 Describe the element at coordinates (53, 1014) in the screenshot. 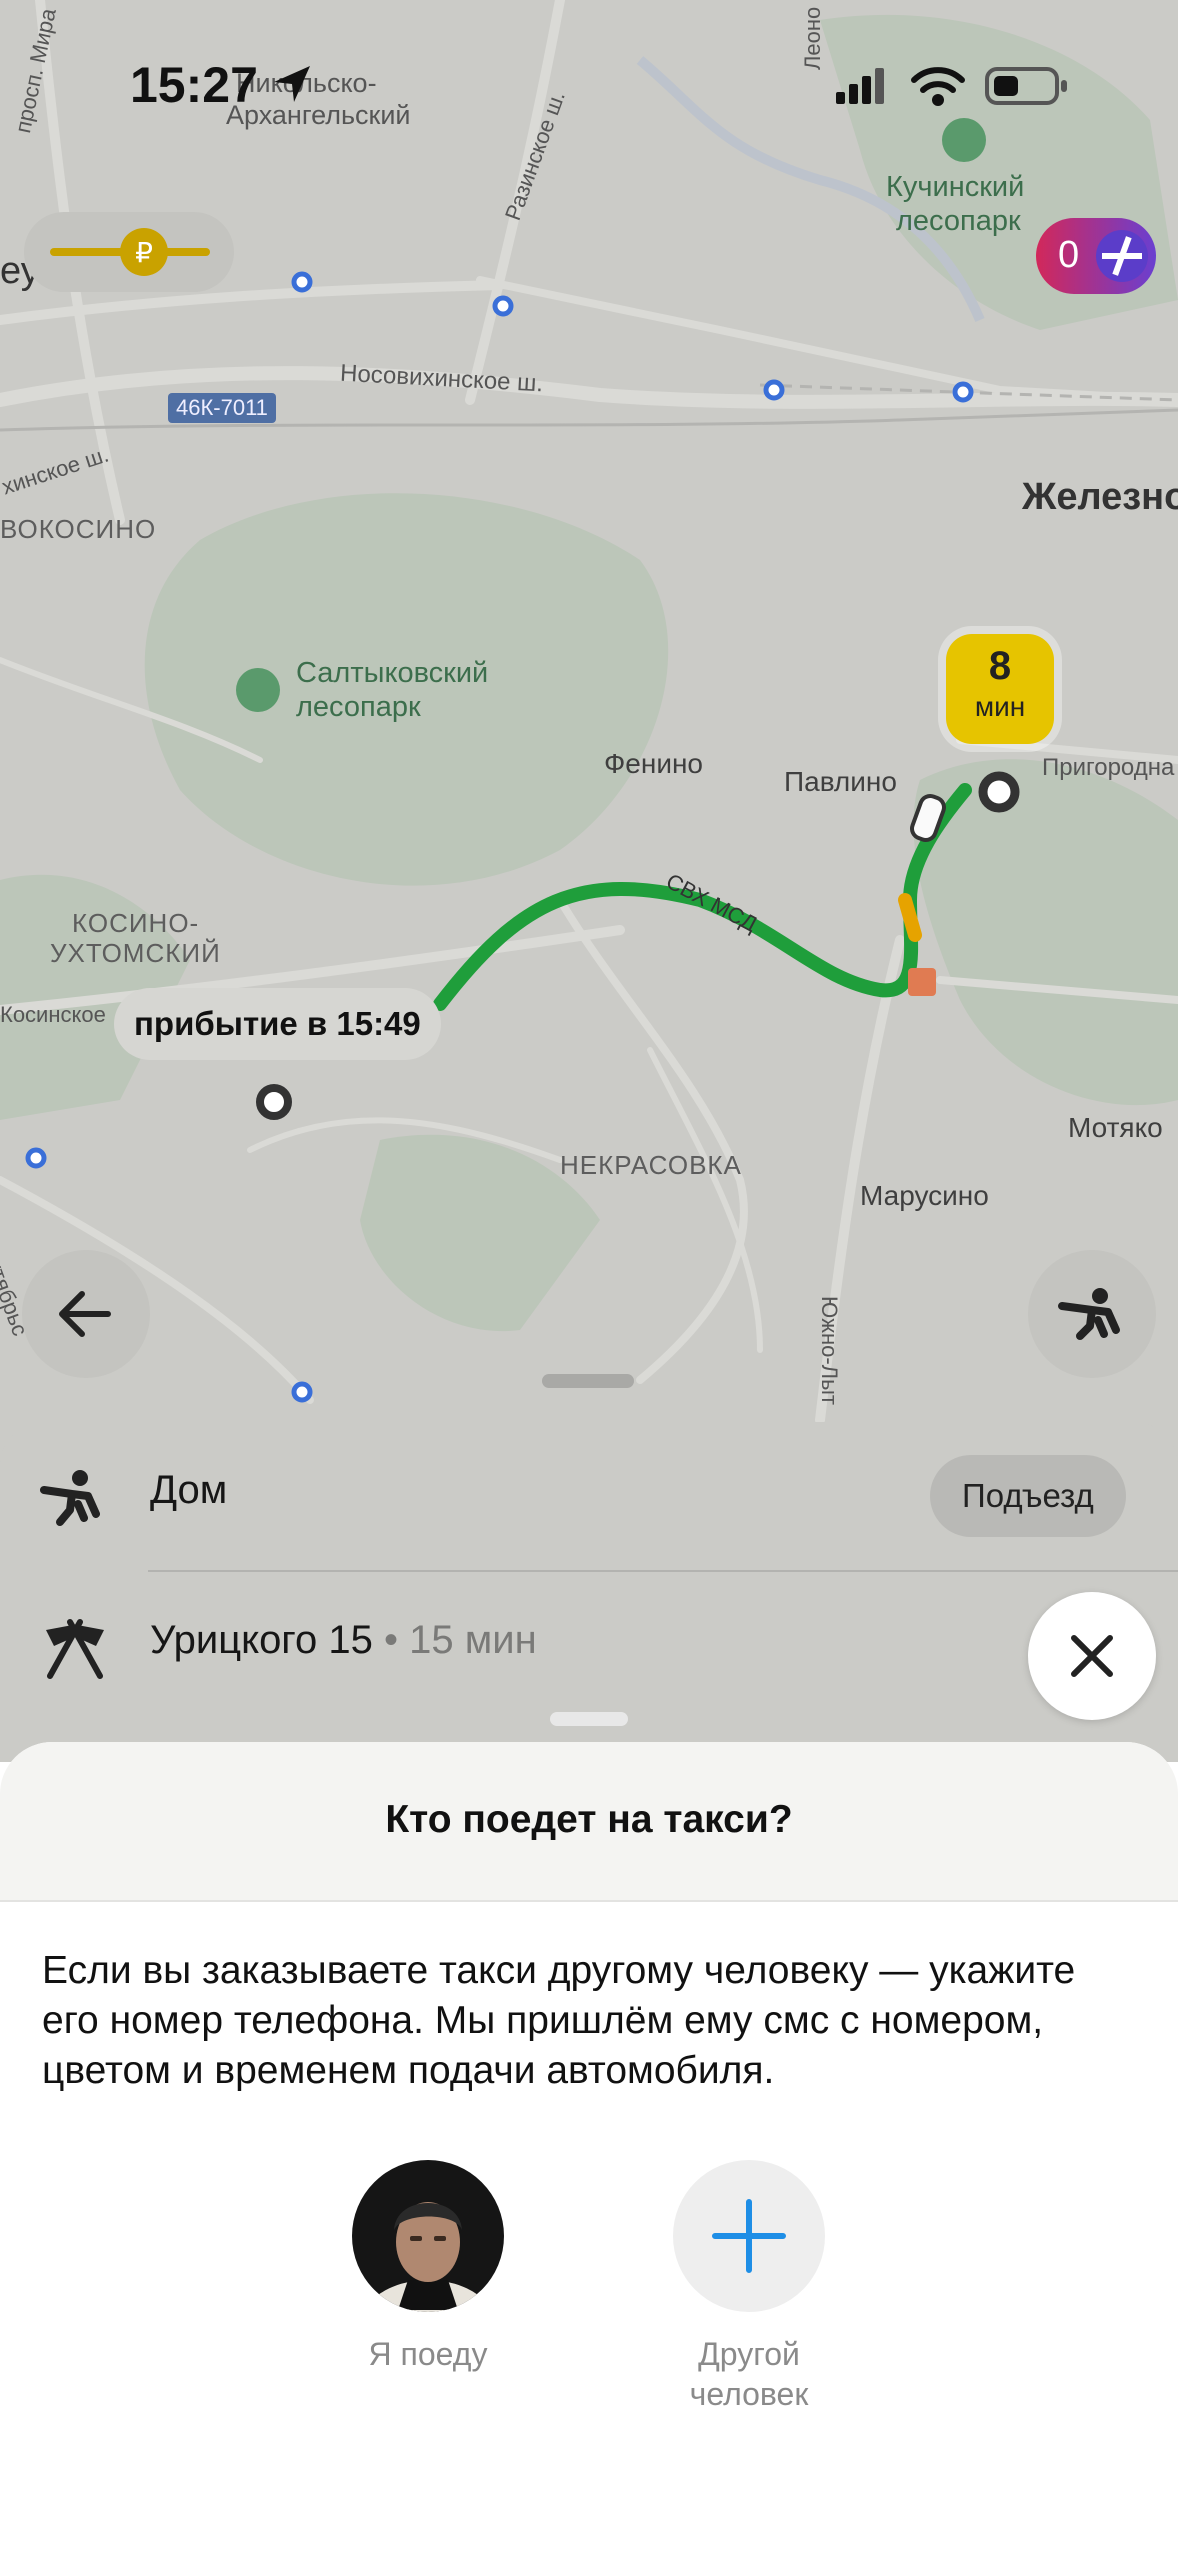

I see `map-label: Косинское` at that location.